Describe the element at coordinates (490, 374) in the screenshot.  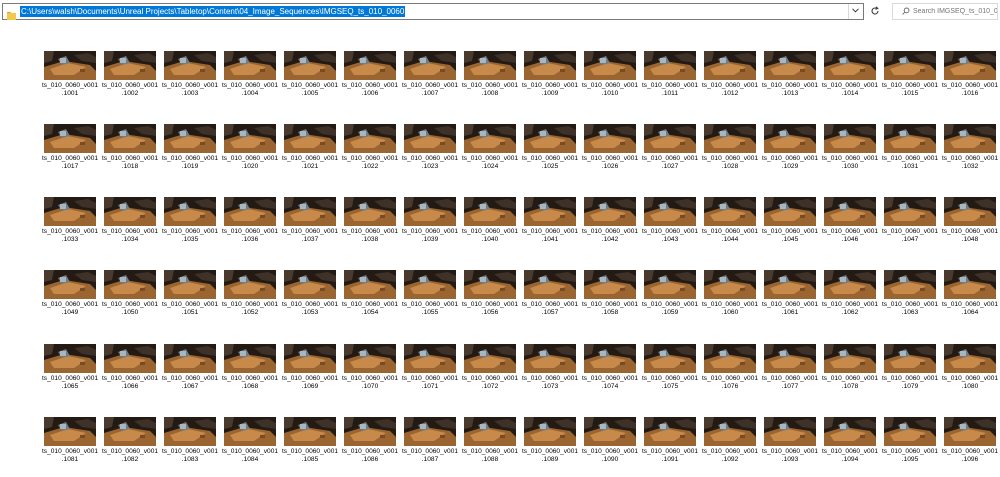
I see `file-item: ts_010_0060_v001.1072` at that location.